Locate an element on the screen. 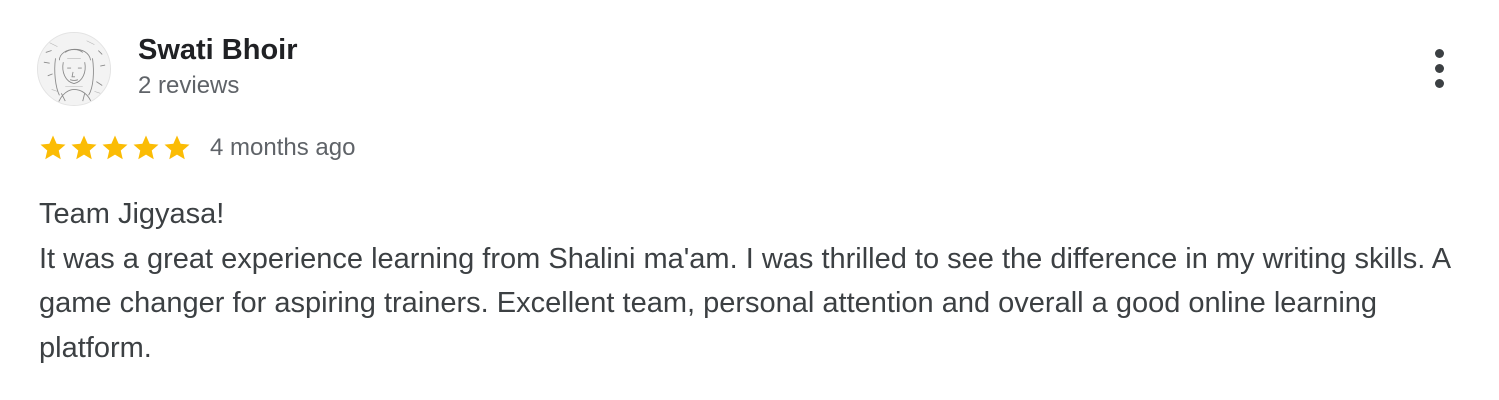  reviewer-name: Swati Bhoir is located at coordinates (218, 50).